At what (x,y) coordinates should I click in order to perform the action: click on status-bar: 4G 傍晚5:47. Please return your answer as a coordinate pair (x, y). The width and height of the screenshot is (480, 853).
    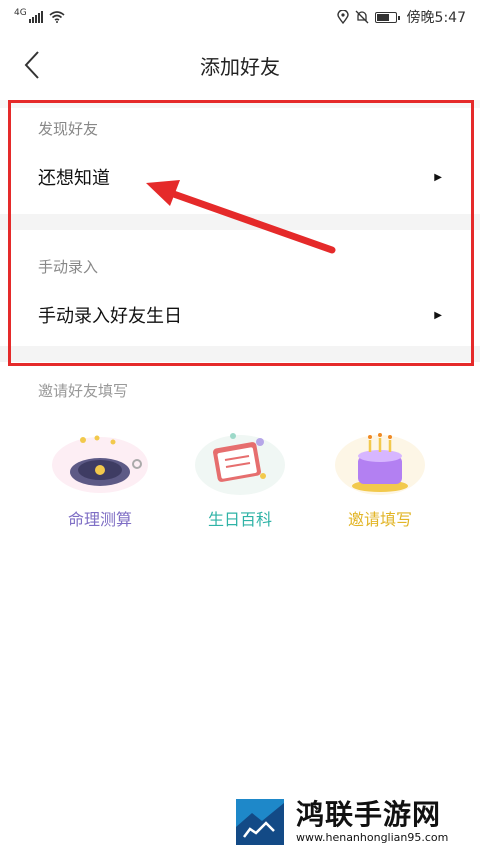
    Looking at the image, I should click on (240, 17).